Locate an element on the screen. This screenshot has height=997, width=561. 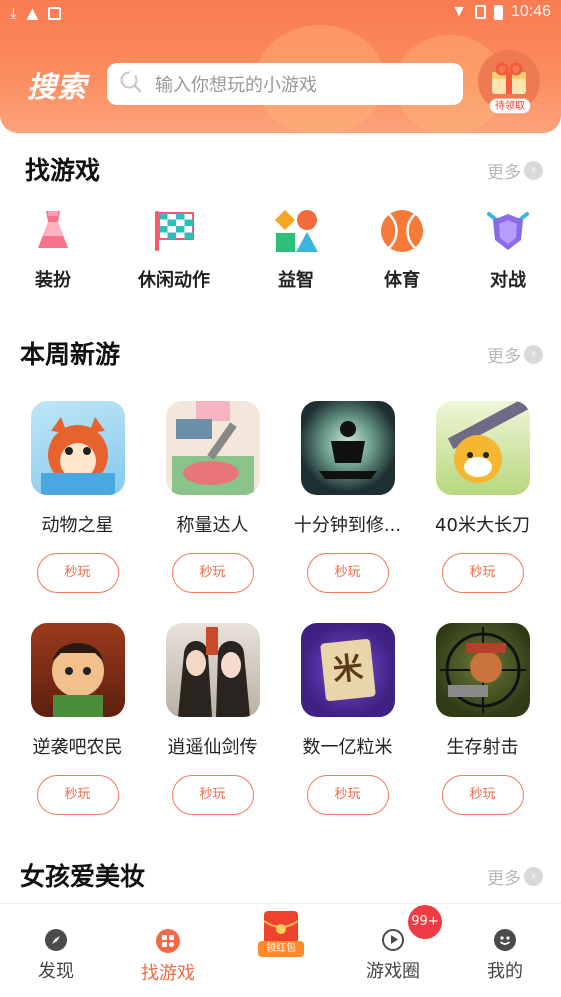
status-time: 10:46 is located at coordinates (530, 11).